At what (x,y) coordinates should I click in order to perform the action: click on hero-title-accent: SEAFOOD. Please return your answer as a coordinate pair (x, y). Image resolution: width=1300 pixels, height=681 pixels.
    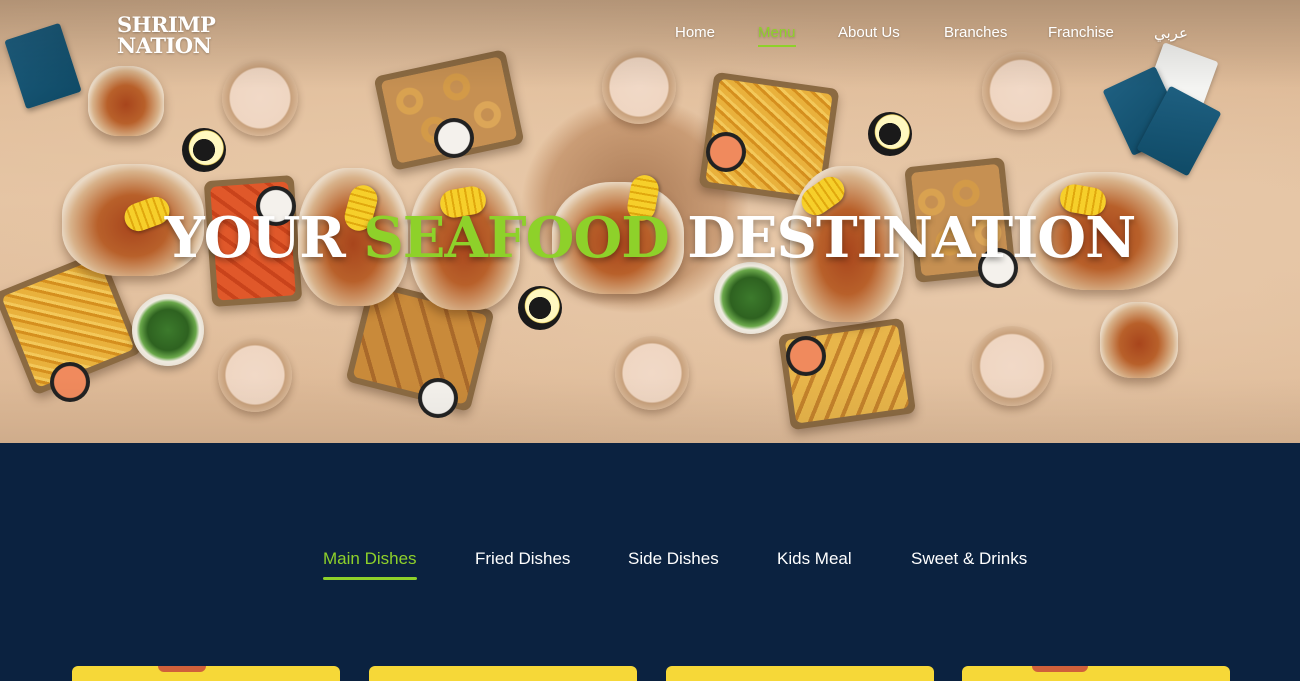
    Looking at the image, I should click on (516, 238).